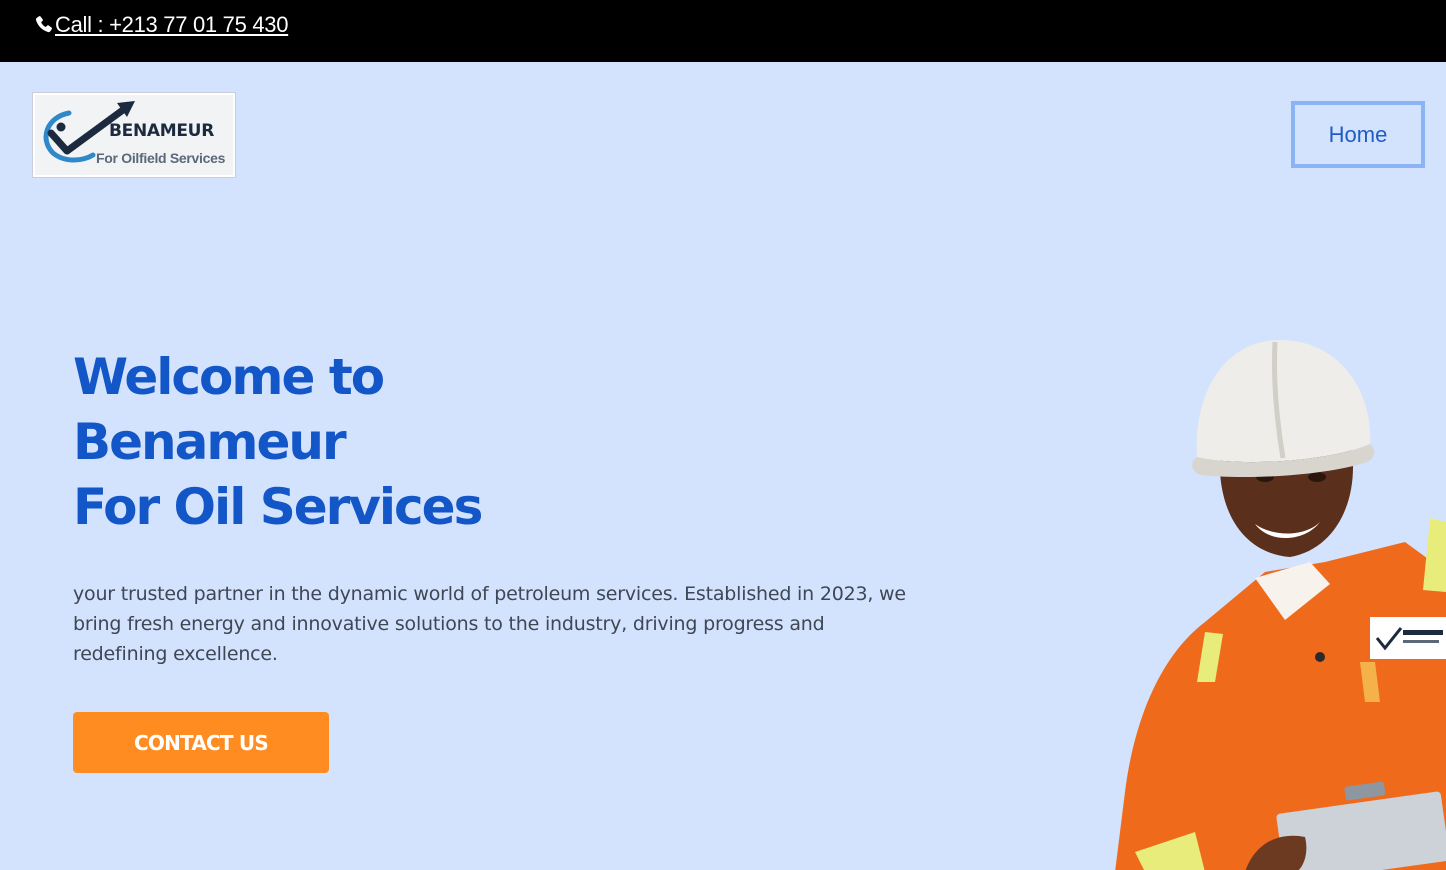 Image resolution: width=1446 pixels, height=870 pixels. Describe the element at coordinates (172, 24) in the screenshot. I see `call-label: Call : +213 77 01 75 430` at that location.